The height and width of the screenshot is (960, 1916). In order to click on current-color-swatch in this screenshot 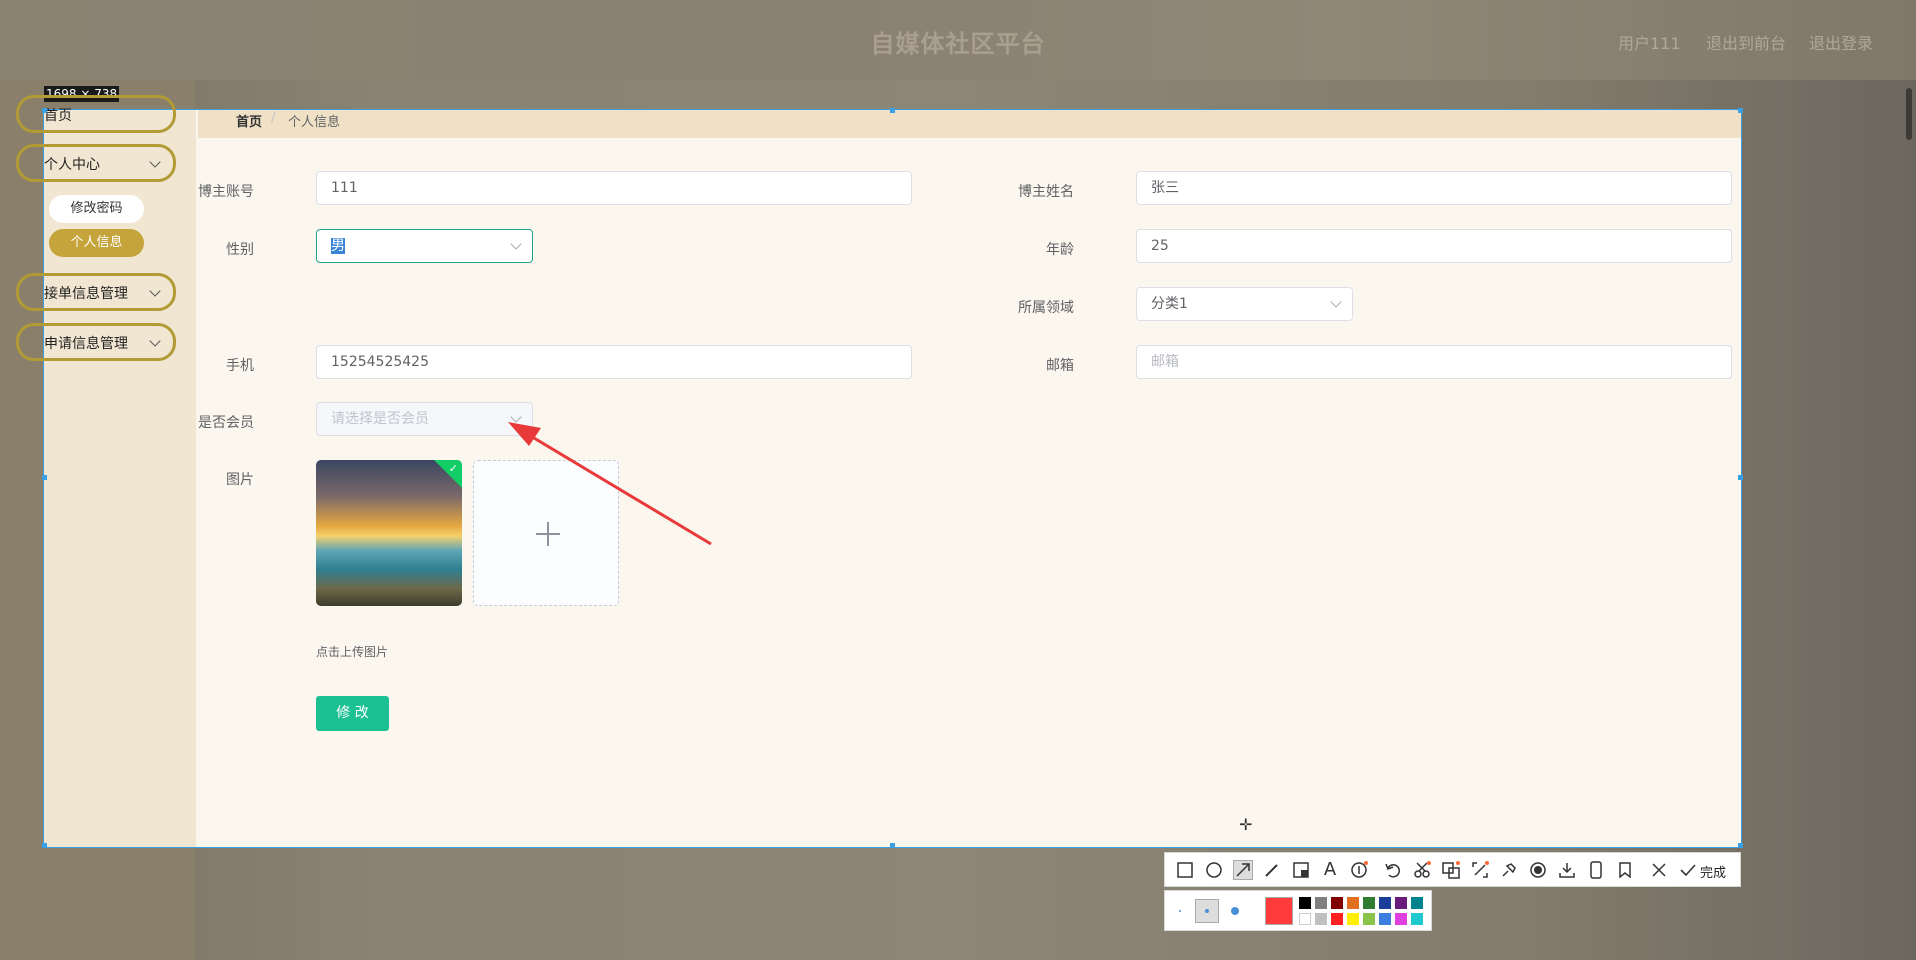, I will do `click(1279, 911)`.